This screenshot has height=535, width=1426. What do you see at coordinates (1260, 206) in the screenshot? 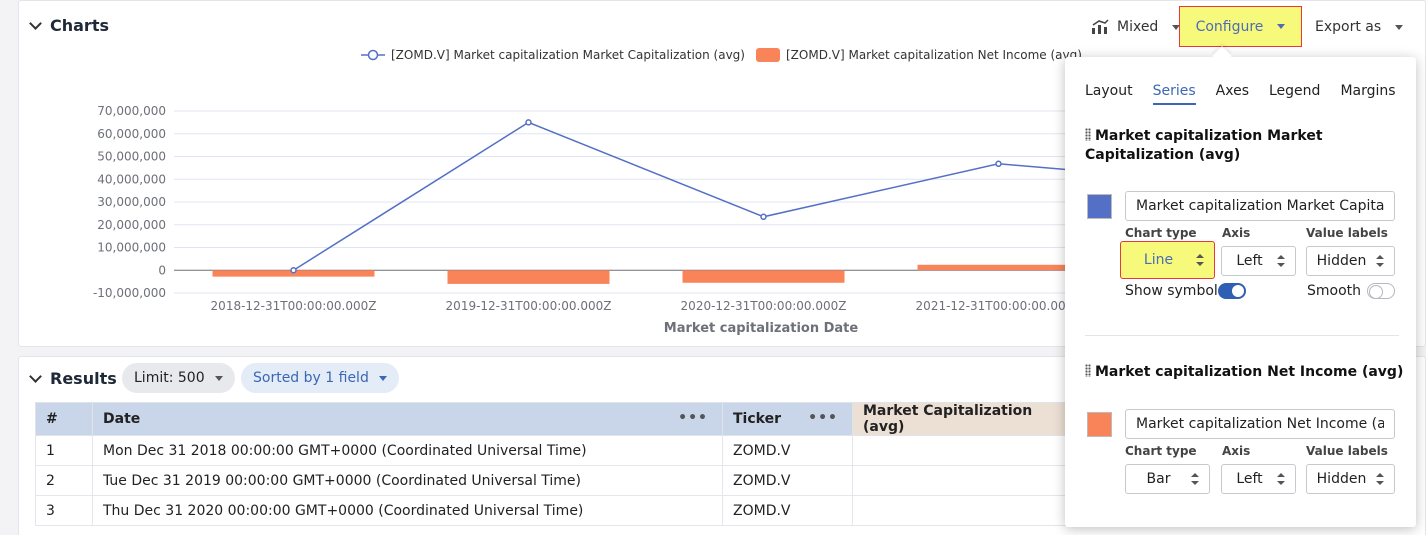
I see `series-1-name-input` at bounding box center [1260, 206].